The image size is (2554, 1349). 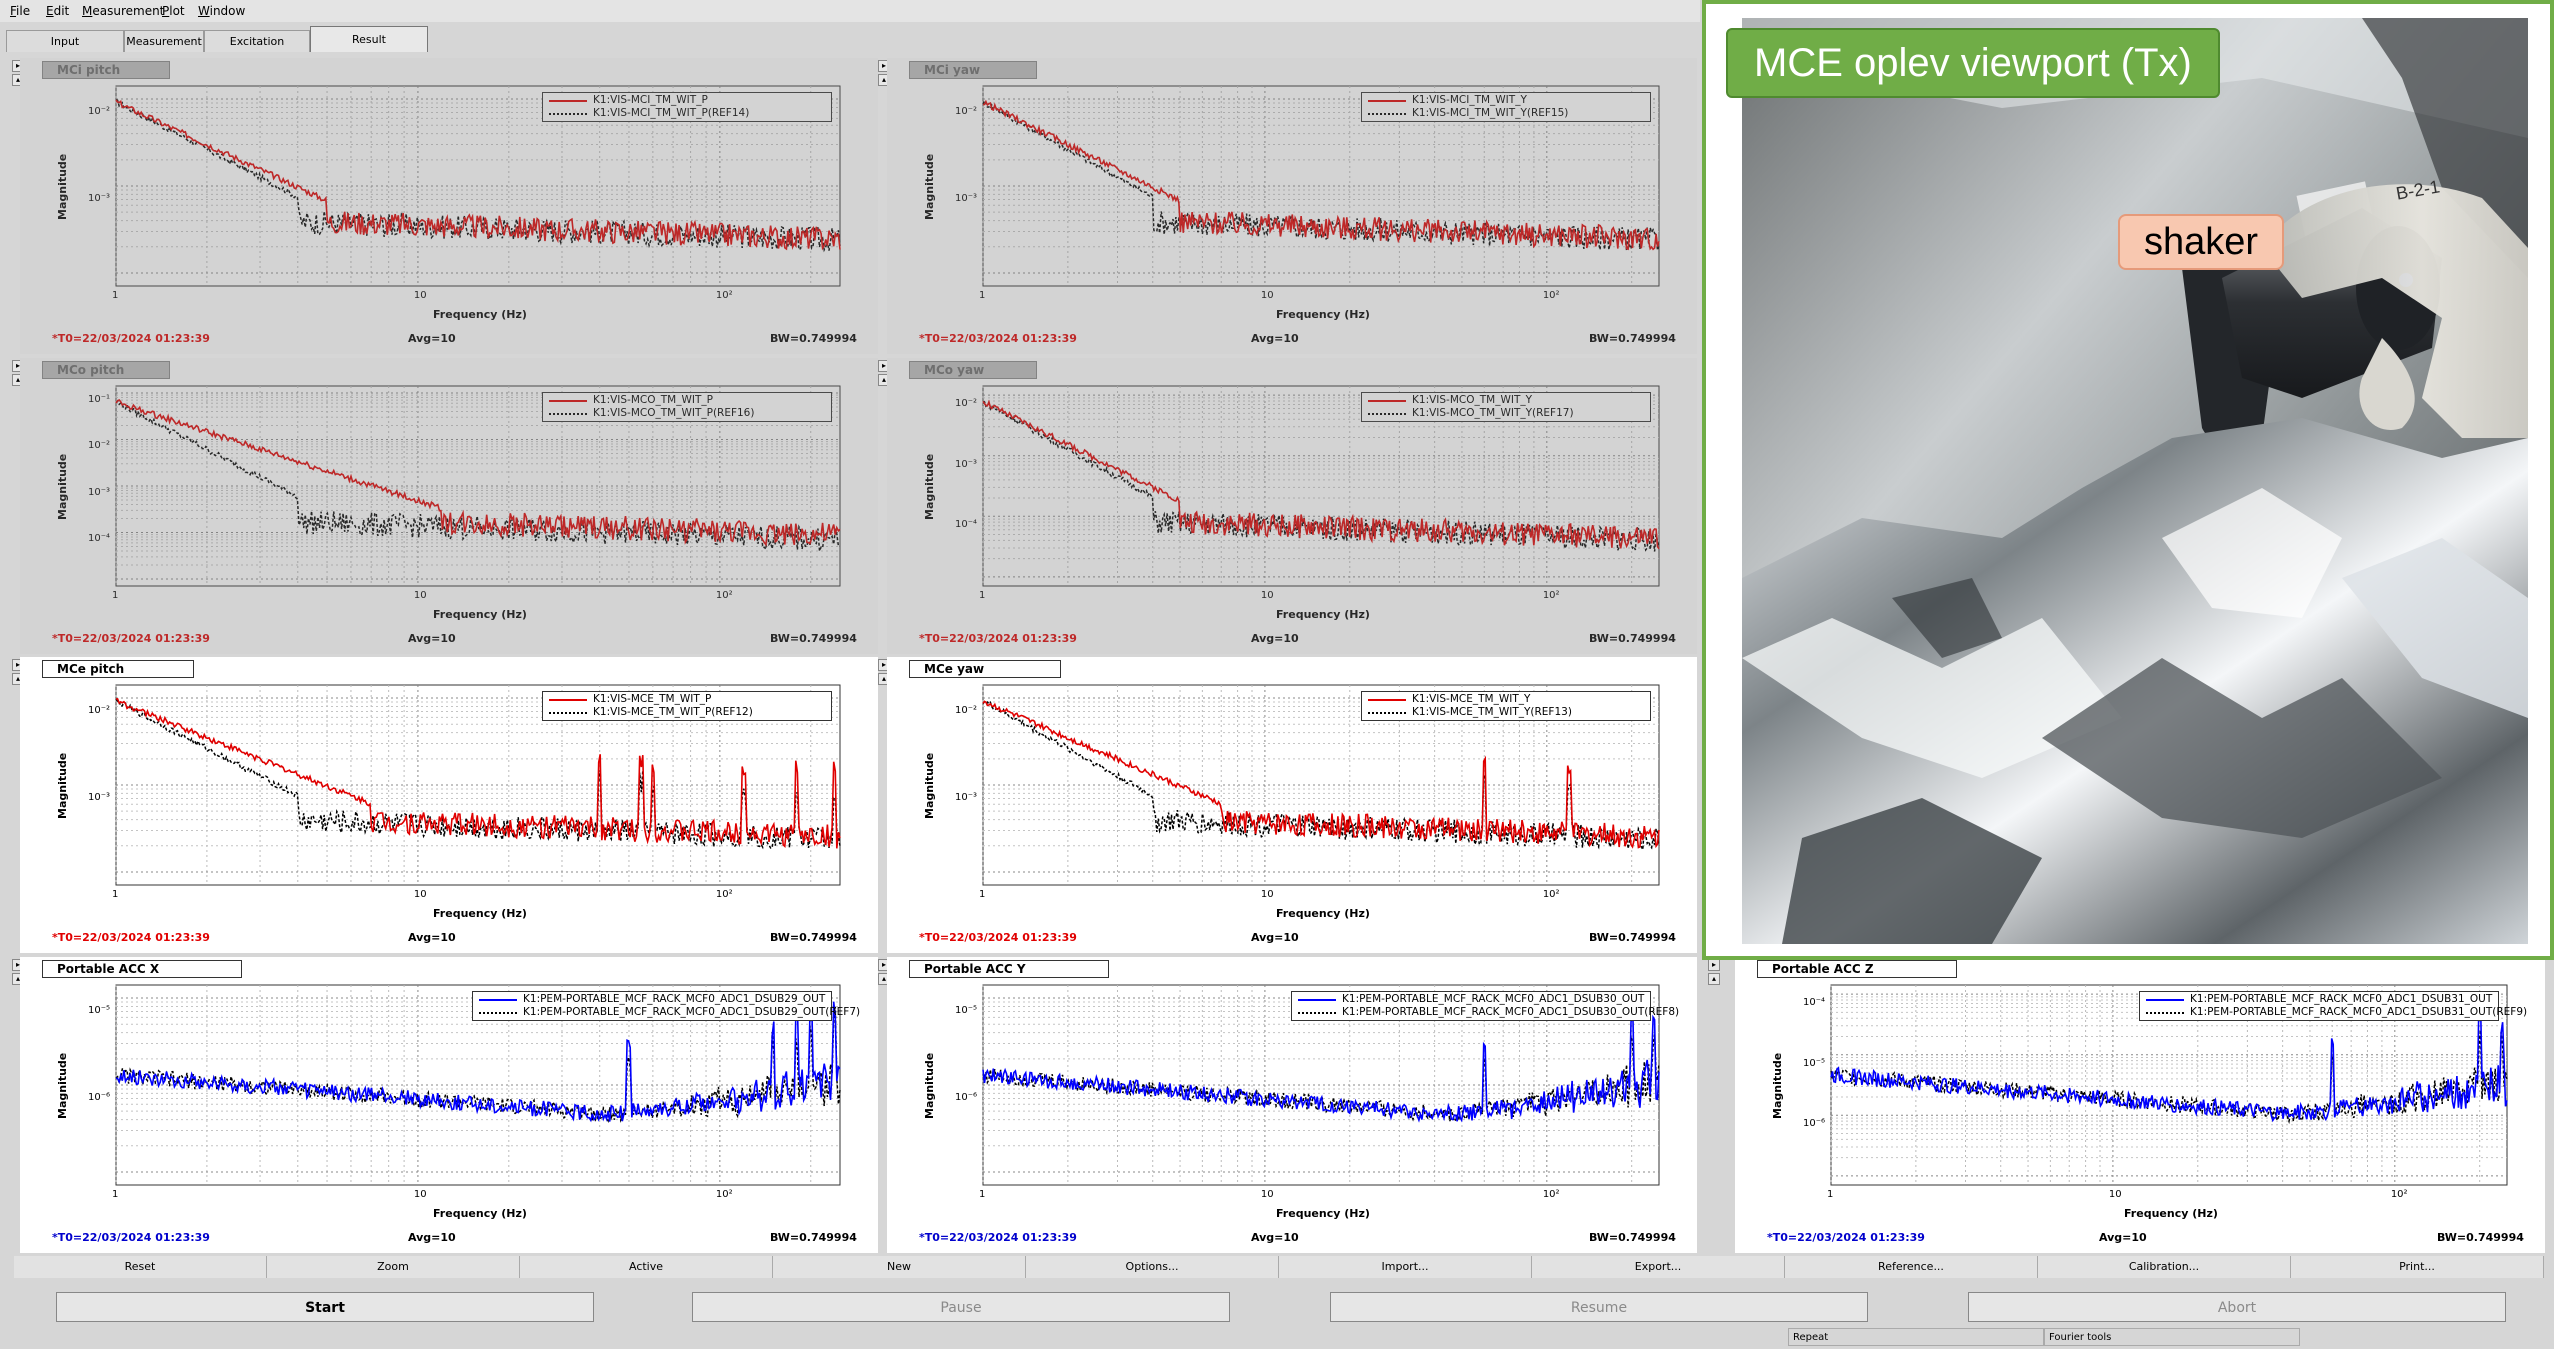 What do you see at coordinates (1277, 1337) in the screenshot?
I see `status-bar: Repeat Fourier tools` at bounding box center [1277, 1337].